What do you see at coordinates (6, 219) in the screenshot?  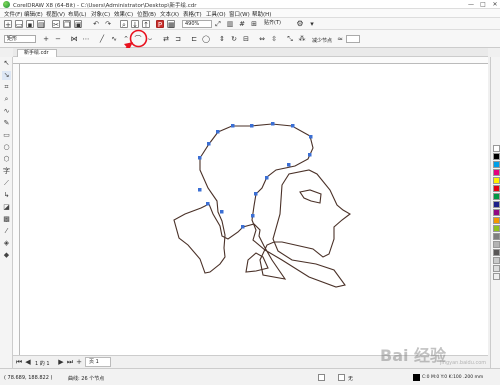 I see `transparency-icon: ▩` at bounding box center [6, 219].